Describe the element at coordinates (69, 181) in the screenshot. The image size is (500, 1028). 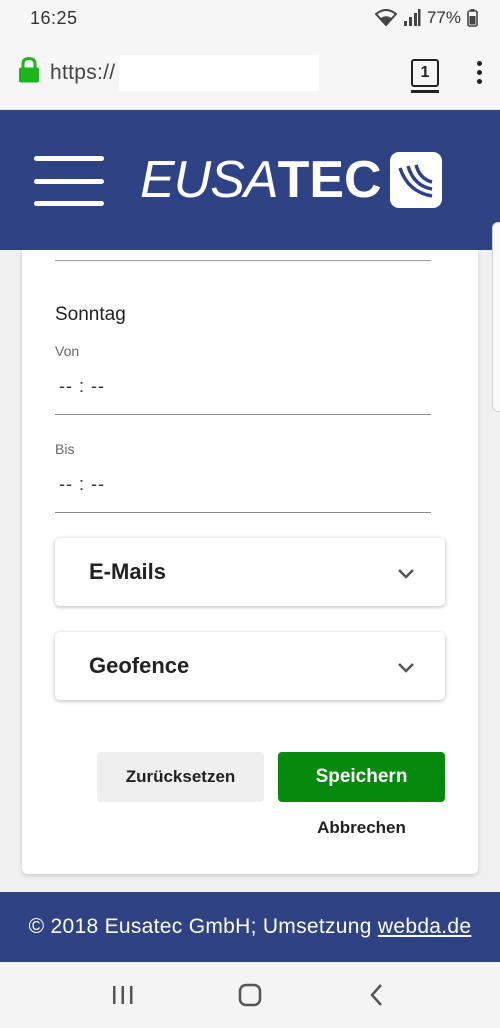
I see `hamburger-menu-icon` at that location.